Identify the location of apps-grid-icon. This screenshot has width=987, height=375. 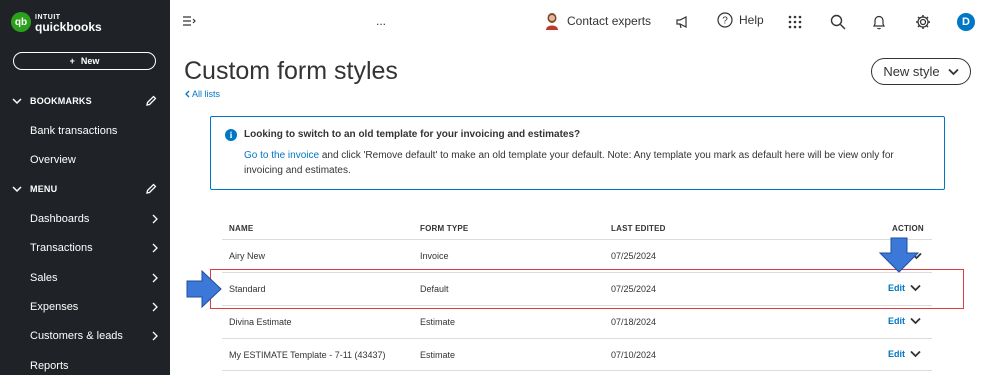
(795, 22).